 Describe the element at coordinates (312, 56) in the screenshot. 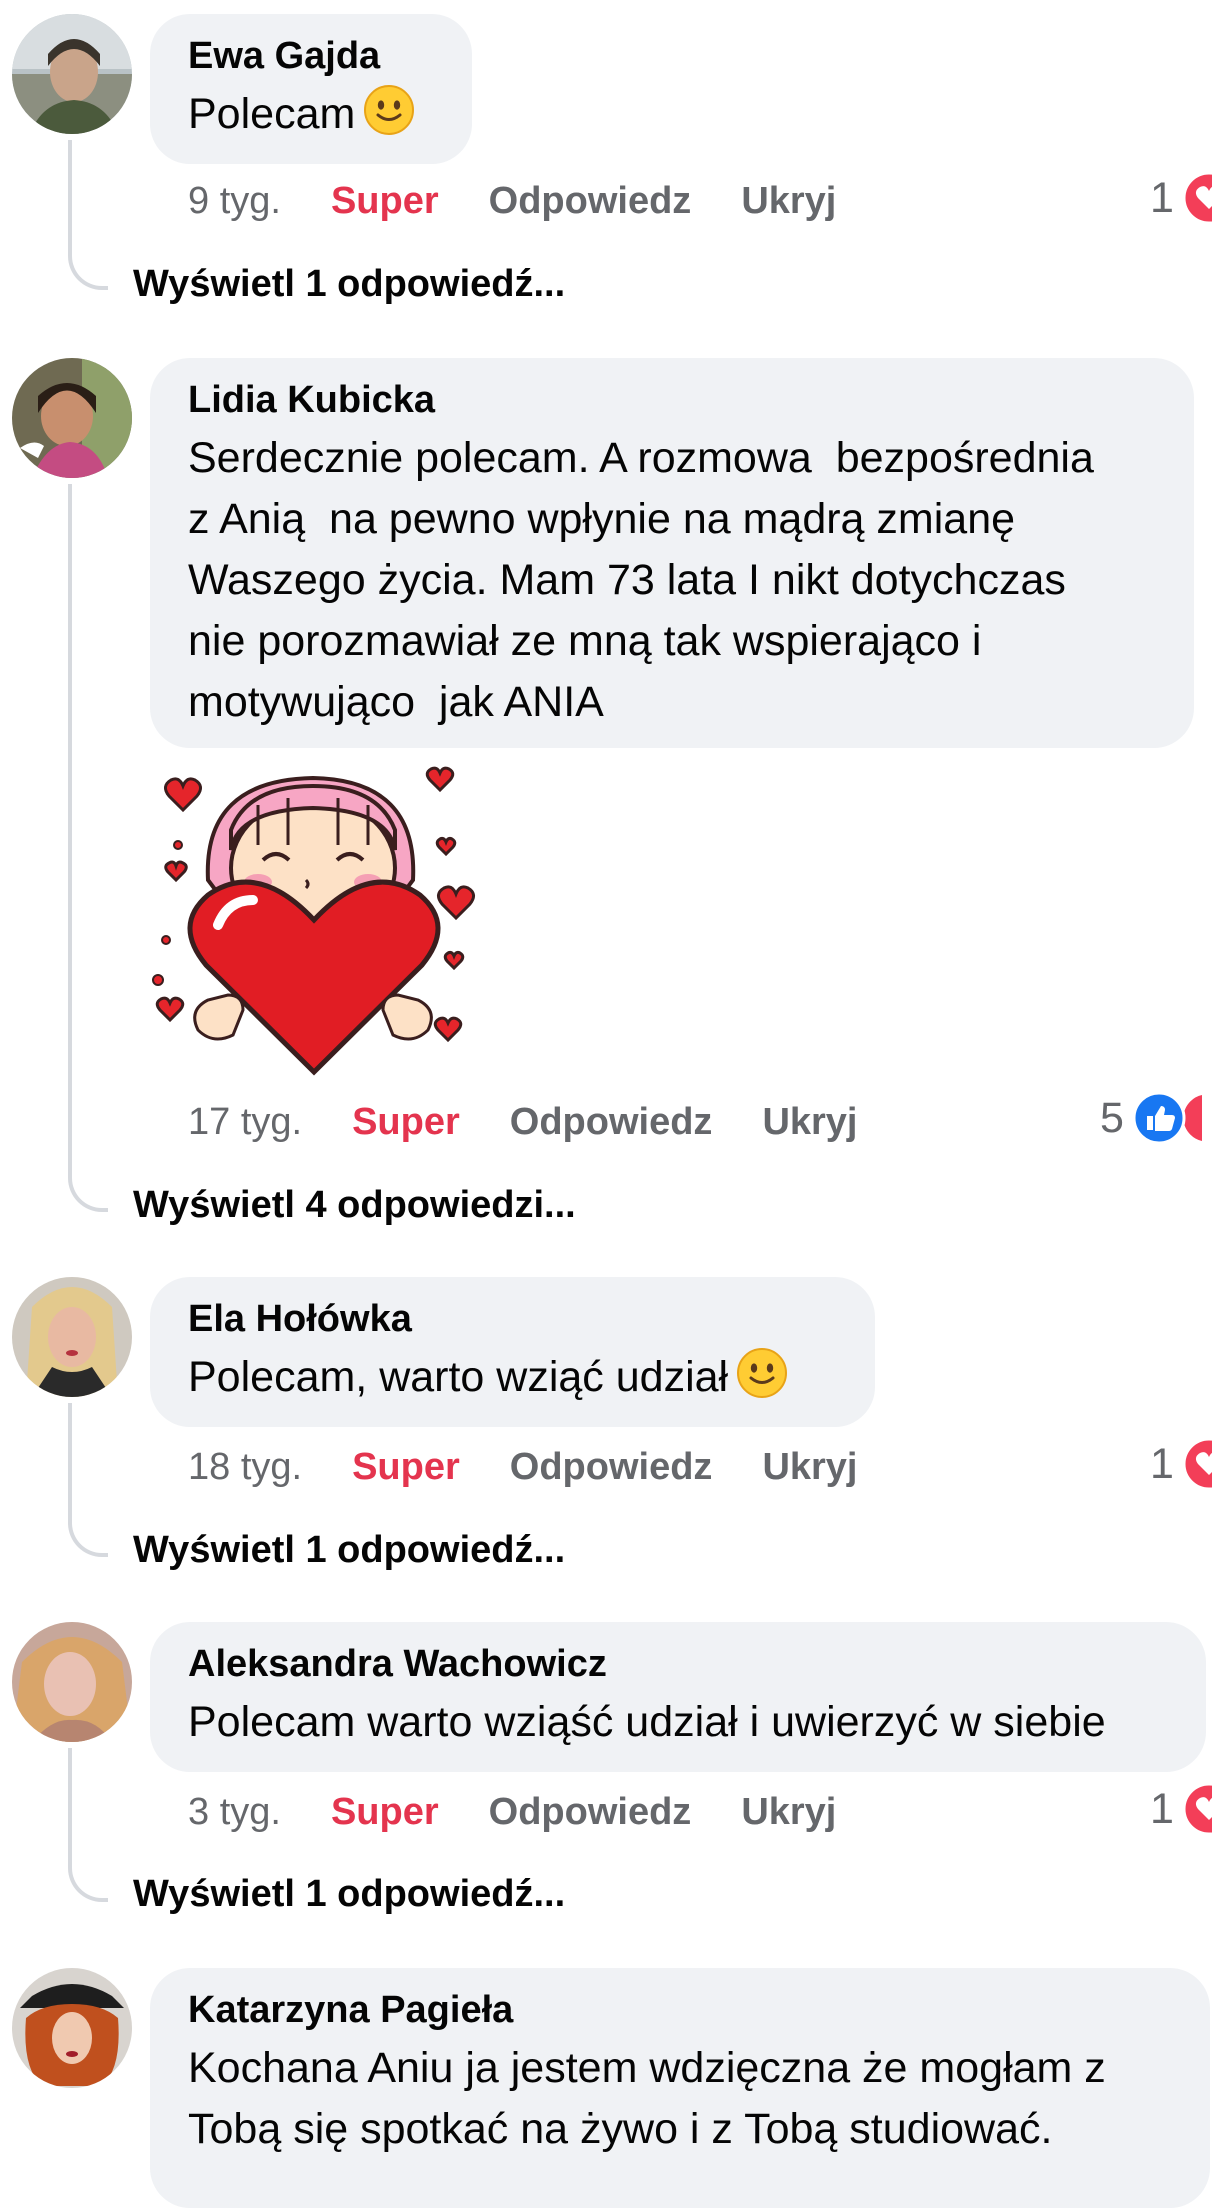

I see `comment-author: Ewa Gajda` at that location.